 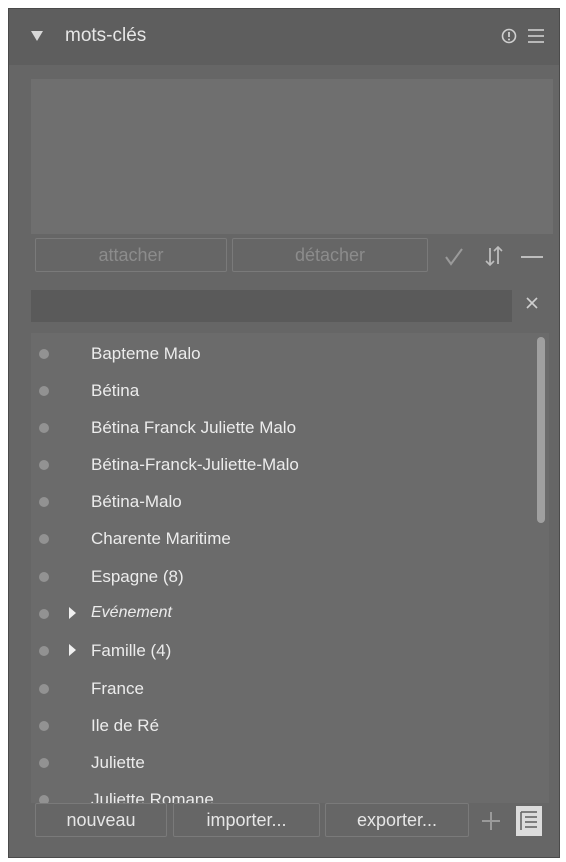 I want to click on list-item: Bapteme Malo, so click(x=282, y=353).